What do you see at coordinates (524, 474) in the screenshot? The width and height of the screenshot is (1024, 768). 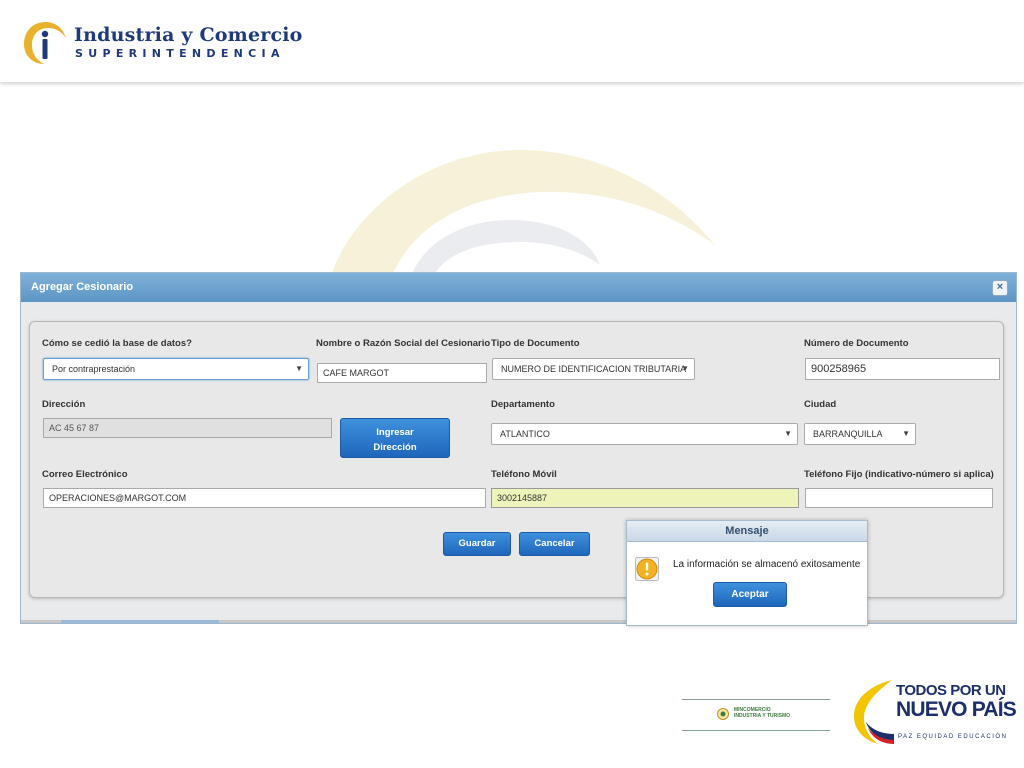 I see `telefono-movil-label: Teléfono Móvil` at bounding box center [524, 474].